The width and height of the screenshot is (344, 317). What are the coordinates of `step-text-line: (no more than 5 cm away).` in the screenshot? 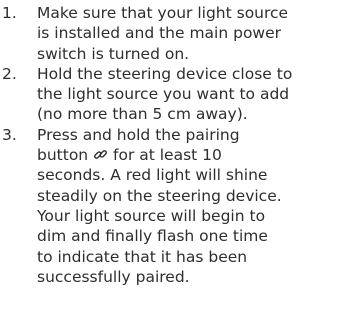 It's located at (142, 114).